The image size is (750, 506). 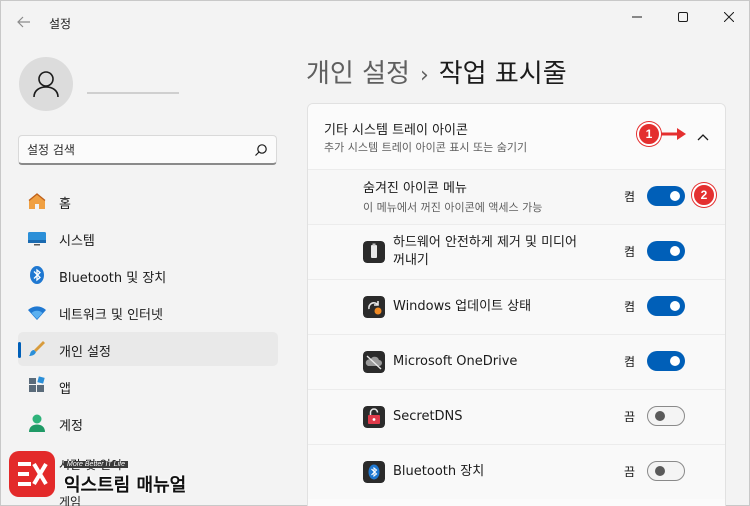 What do you see at coordinates (396, 130) in the screenshot?
I see `panel-title: 기타 시스템 트레이 아이콘` at bounding box center [396, 130].